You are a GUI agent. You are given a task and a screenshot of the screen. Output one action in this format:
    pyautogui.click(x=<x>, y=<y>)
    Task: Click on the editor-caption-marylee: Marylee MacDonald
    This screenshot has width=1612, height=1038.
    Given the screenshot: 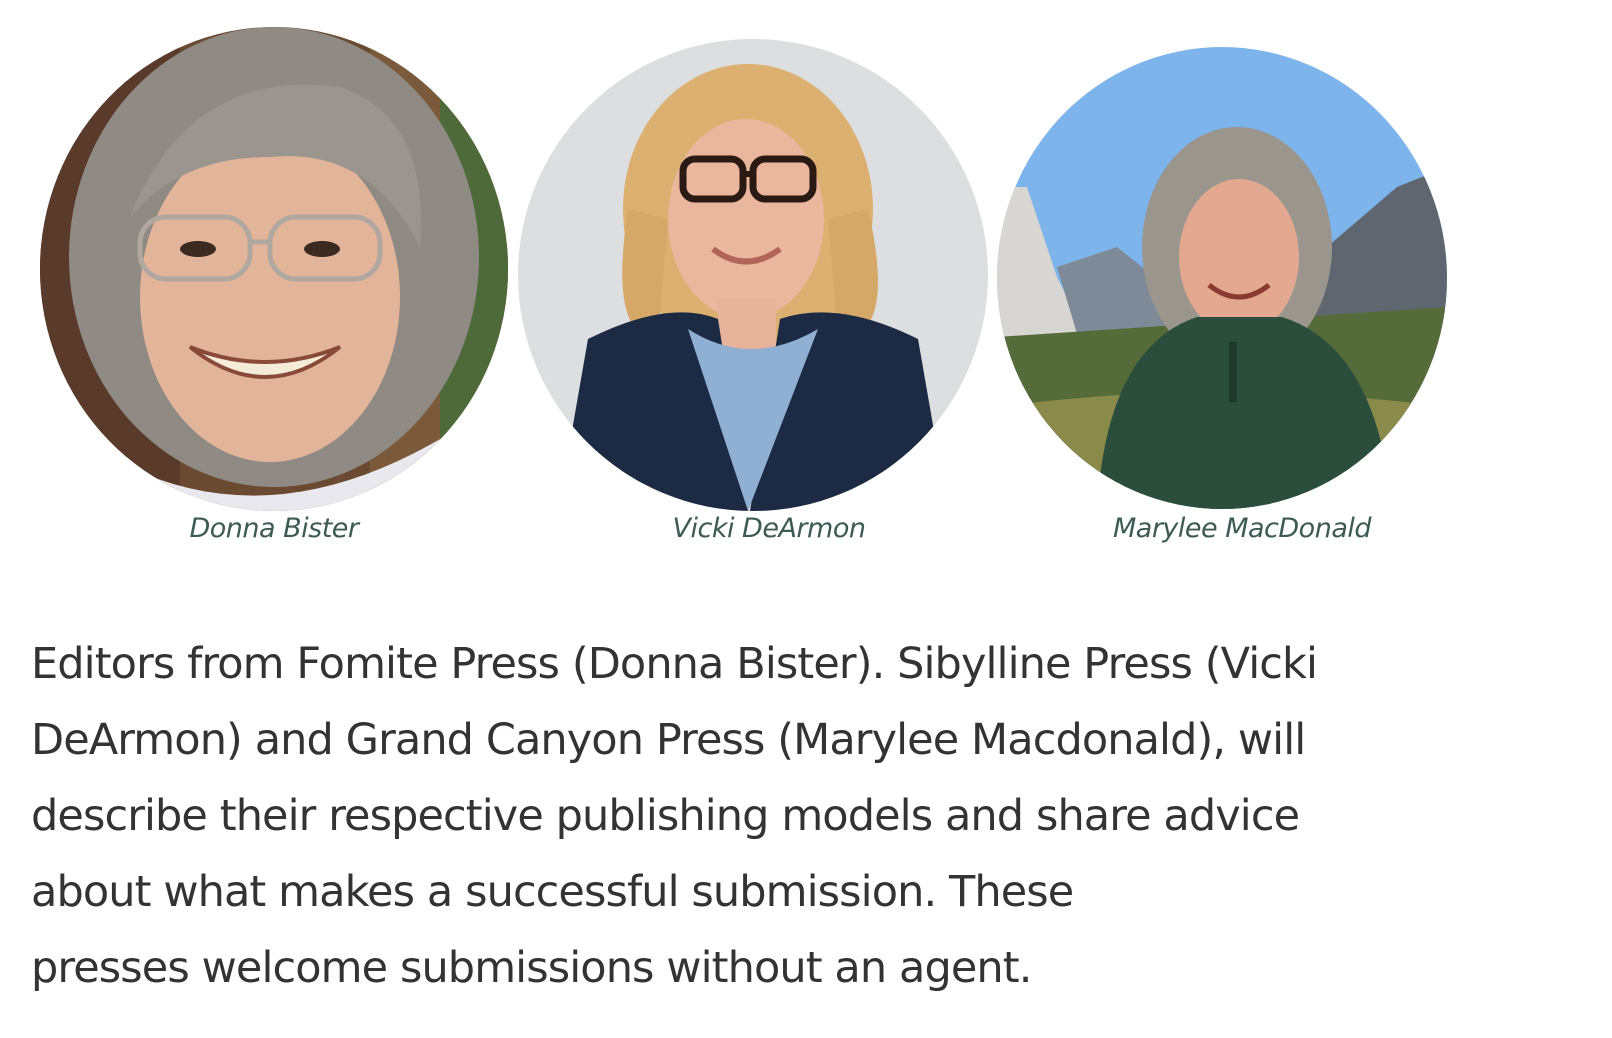 What is the action you would take?
    pyautogui.click(x=1242, y=528)
    